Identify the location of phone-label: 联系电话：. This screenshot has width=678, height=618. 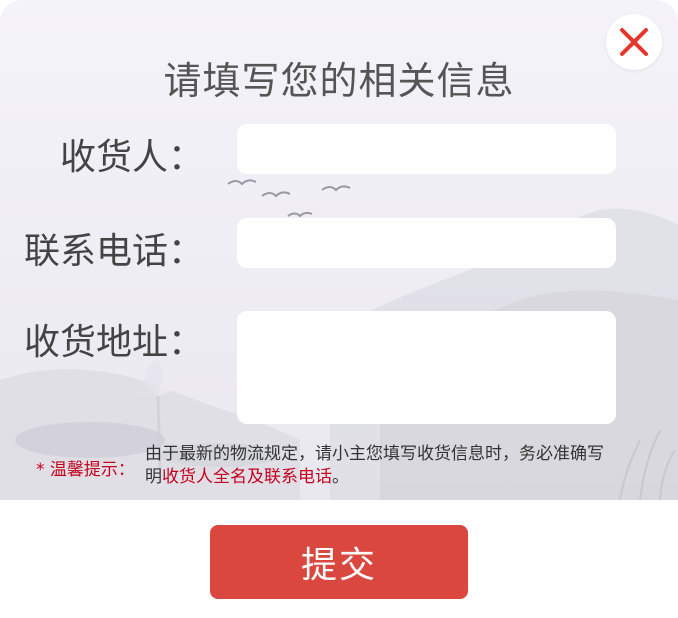
(113, 251).